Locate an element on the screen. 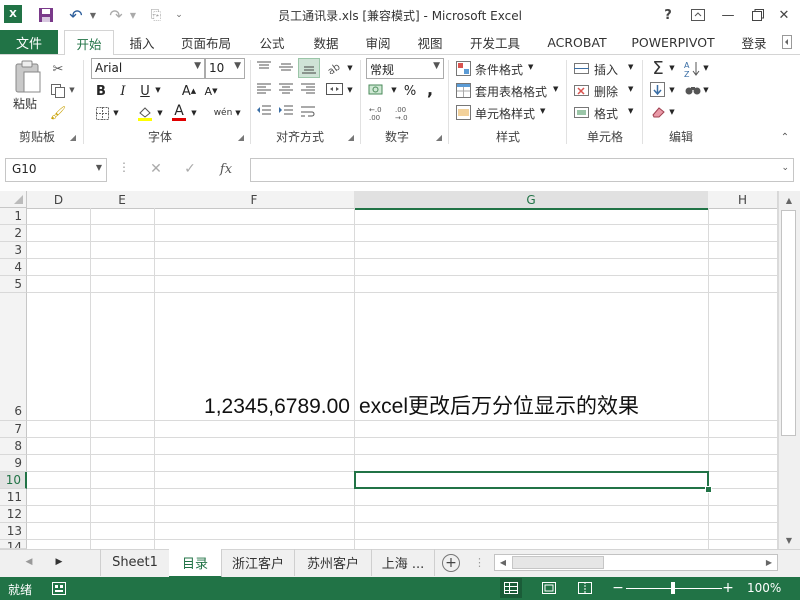 Image resolution: width=800 pixels, height=600 pixels. decrease-font-button: A ▼ is located at coordinates (211, 91).